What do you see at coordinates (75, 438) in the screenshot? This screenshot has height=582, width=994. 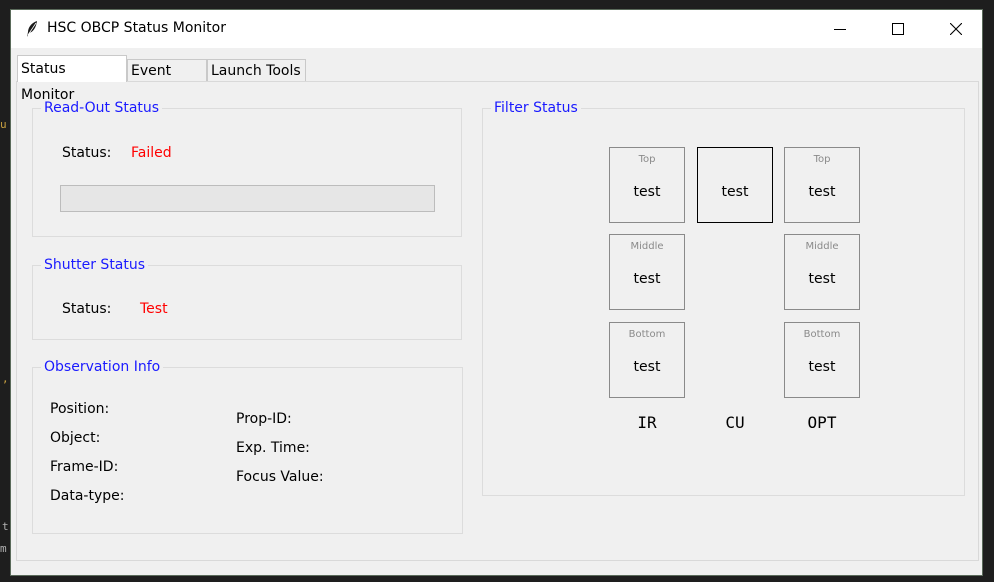 I see `object-label: Object:` at bounding box center [75, 438].